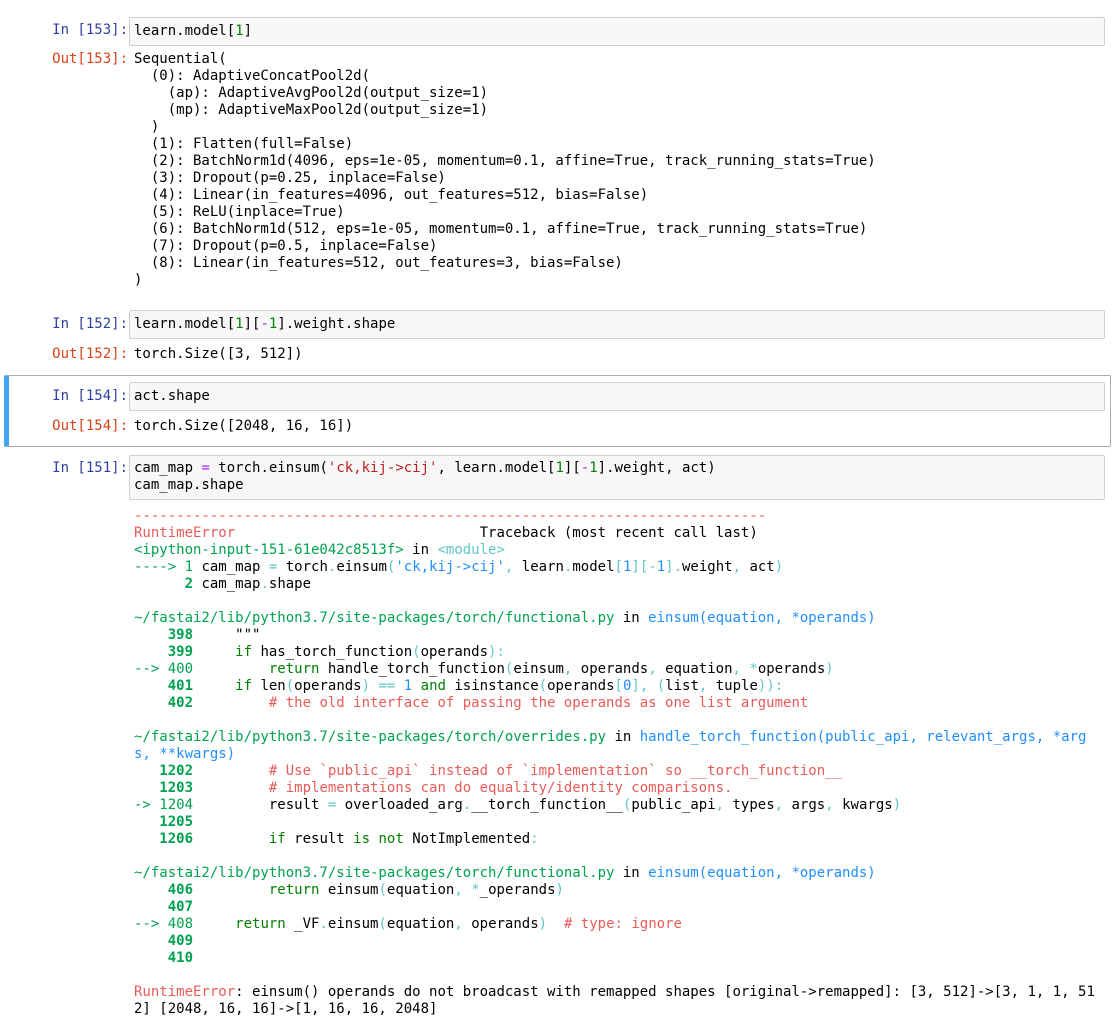 The height and width of the screenshot is (1030, 1118). Describe the element at coordinates (311, 93) in the screenshot. I see `output-line: (ap): AdaptiveAvgPool2d(output_size=1)` at that location.